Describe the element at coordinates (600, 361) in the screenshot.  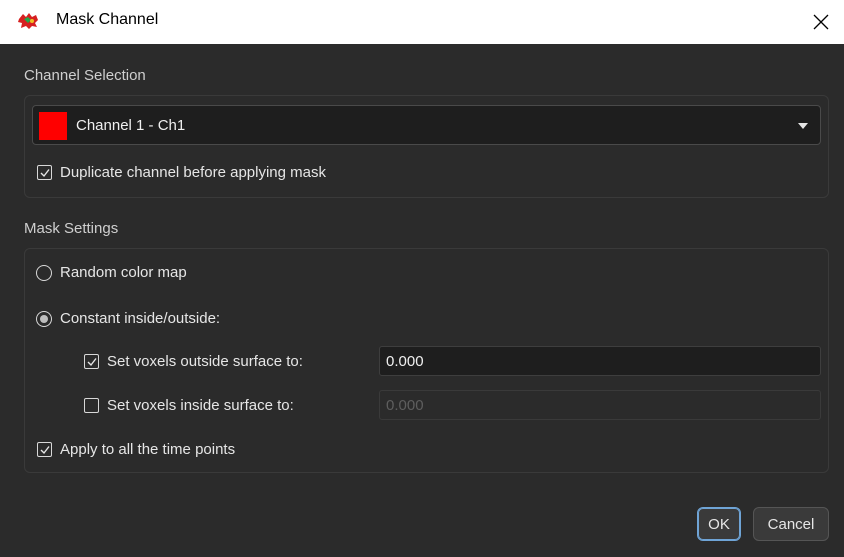
I see `outside-surface-value-input` at that location.